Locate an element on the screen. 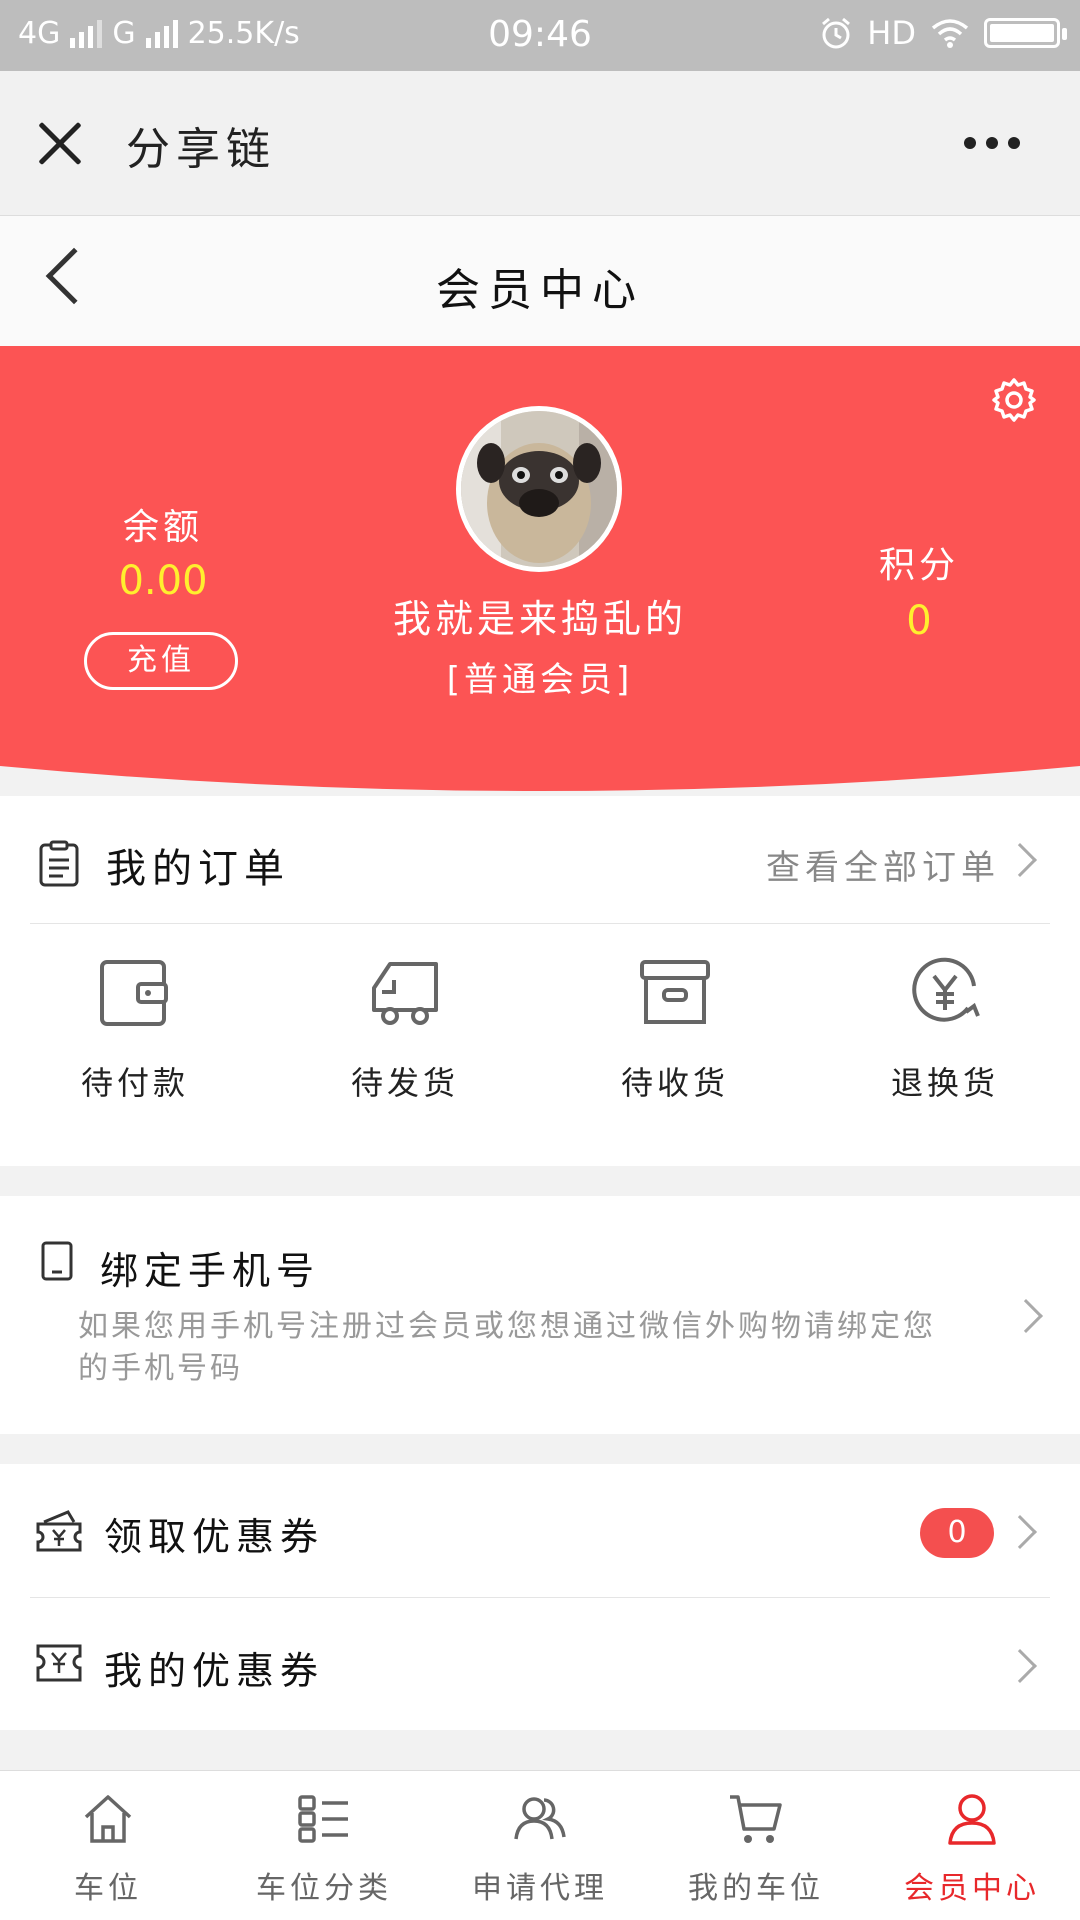 The image size is (1080, 1920). recharge-button: 充值 is located at coordinates (161, 661).